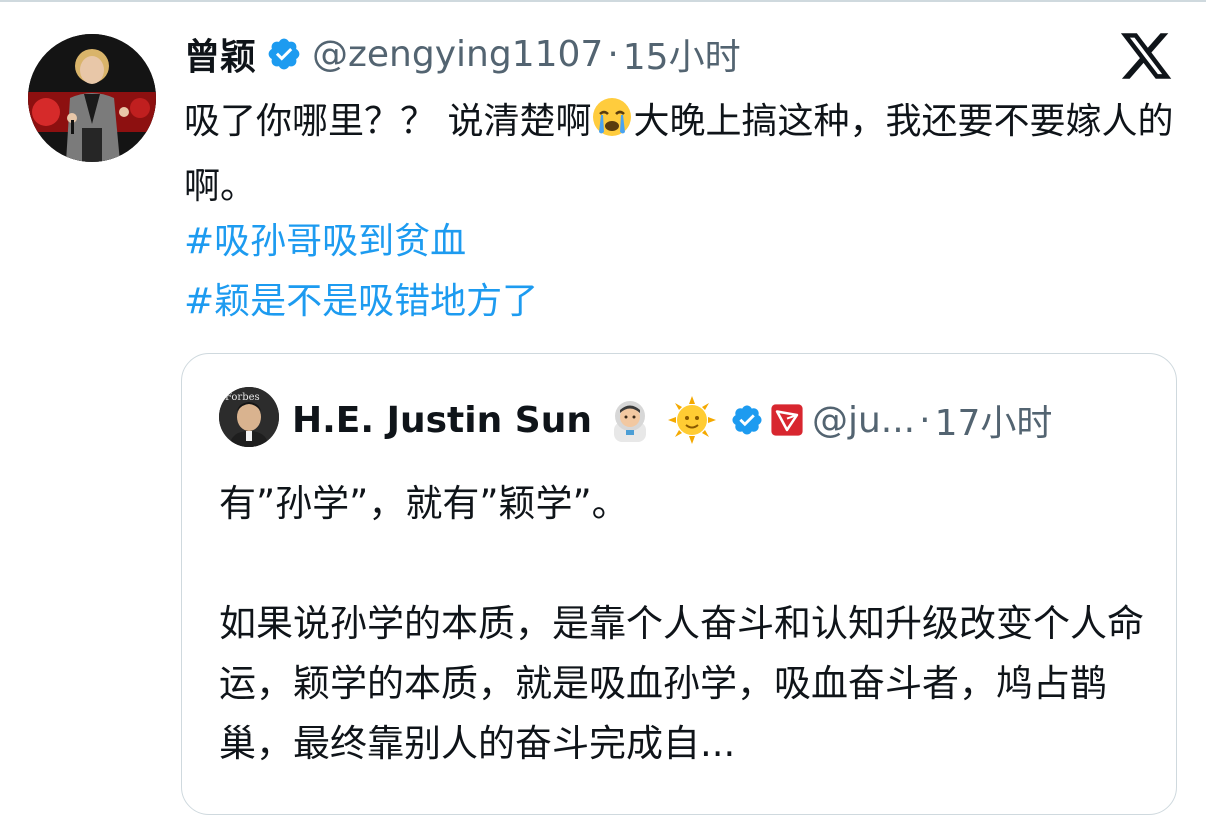  I want to click on tron-icon, so click(787, 420).